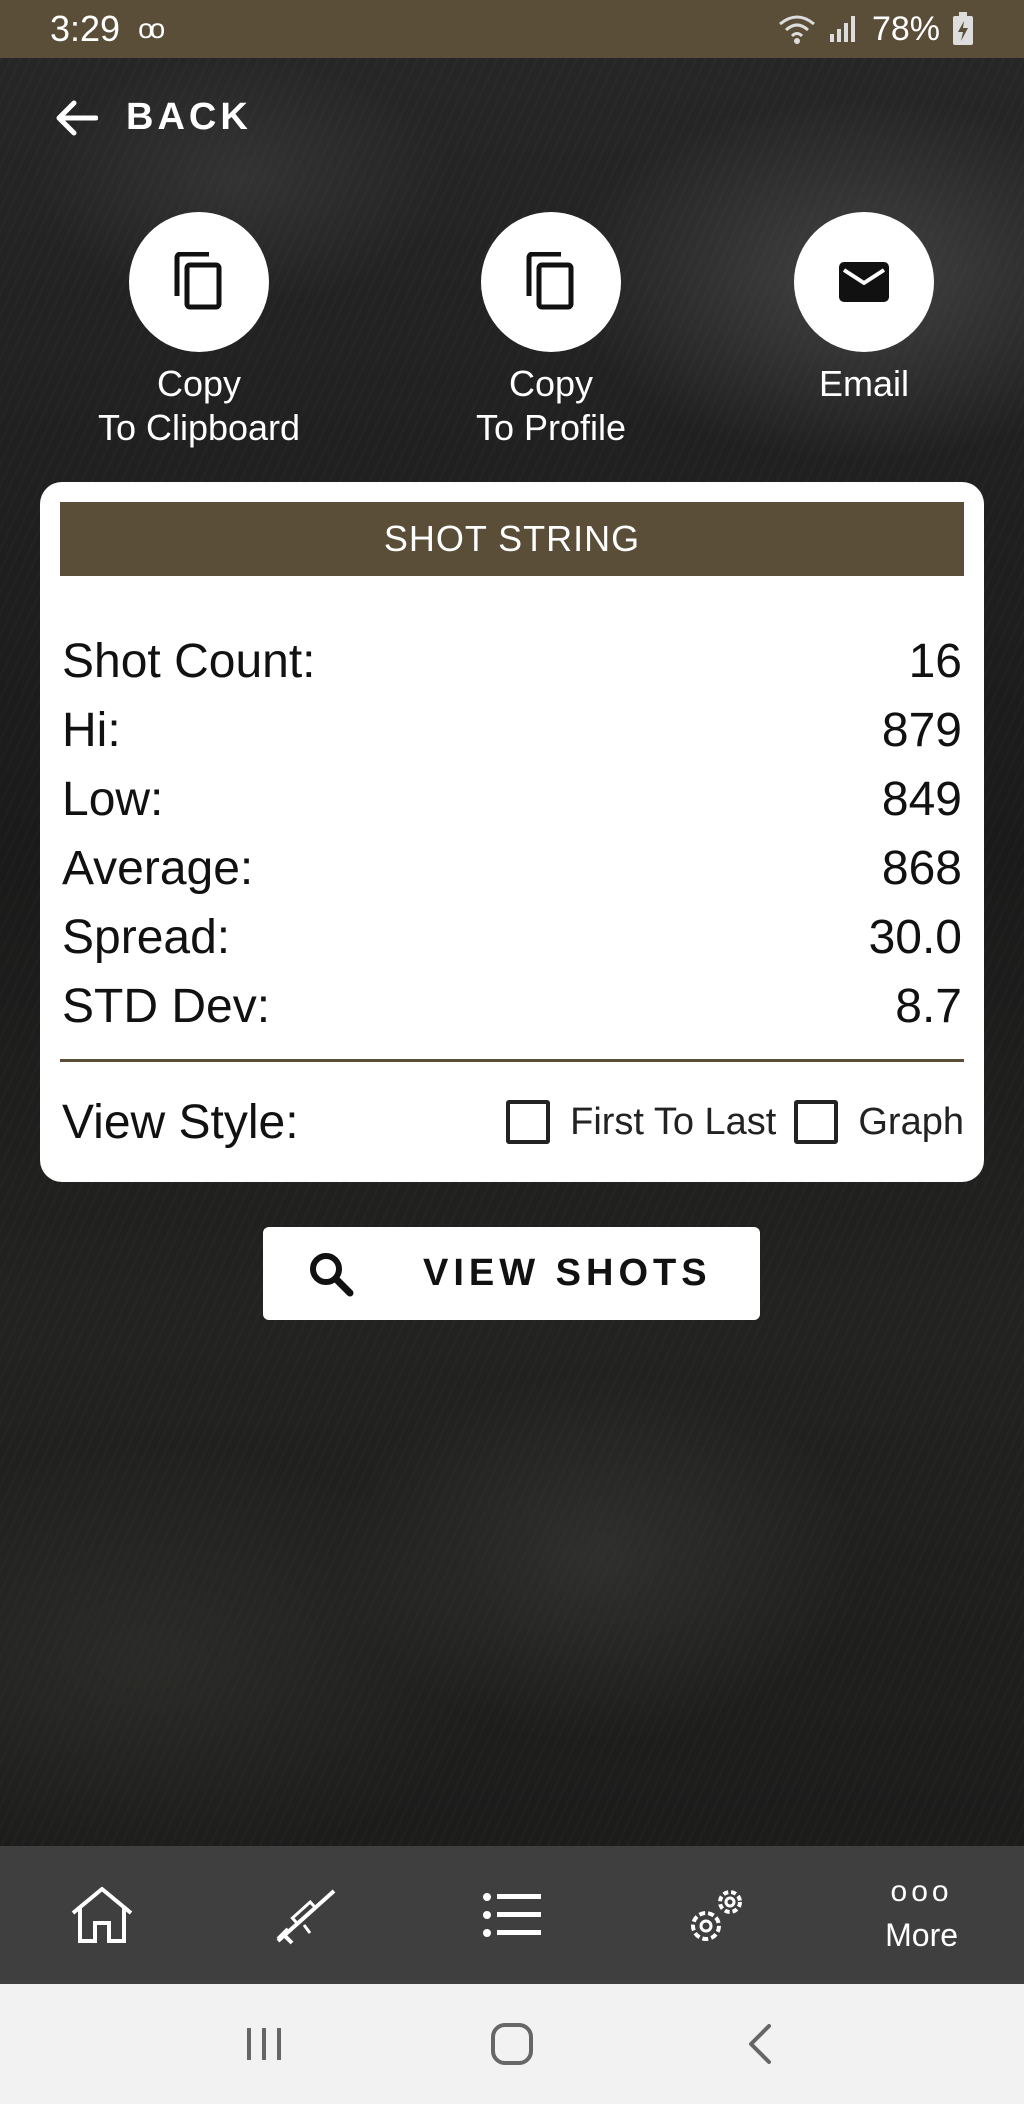 This screenshot has height=2104, width=1024. I want to click on back-button: BACK, so click(154, 117).